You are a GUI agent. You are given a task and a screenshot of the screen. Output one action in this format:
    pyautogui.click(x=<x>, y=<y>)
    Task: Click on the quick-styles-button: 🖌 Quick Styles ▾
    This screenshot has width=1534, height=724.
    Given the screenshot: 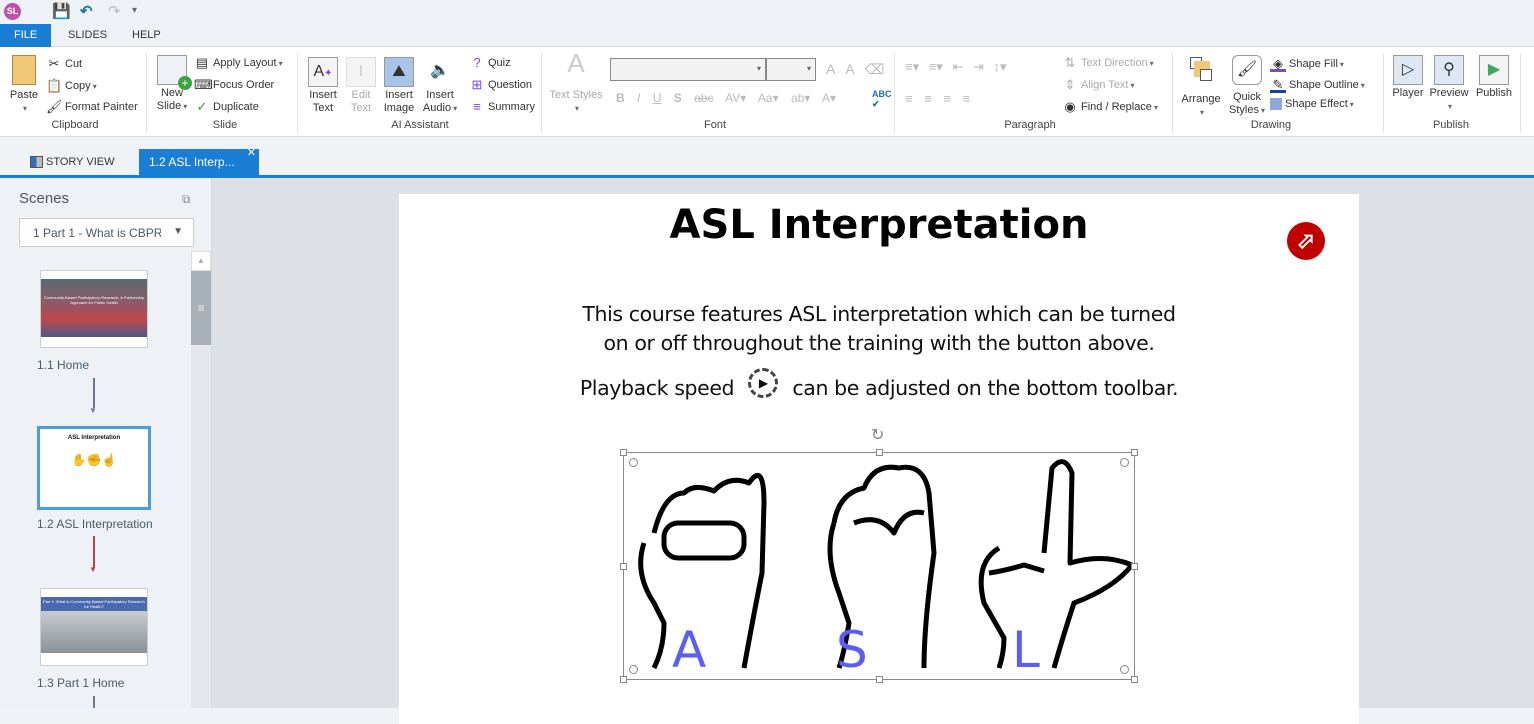 What is the action you would take?
    pyautogui.click(x=1247, y=86)
    